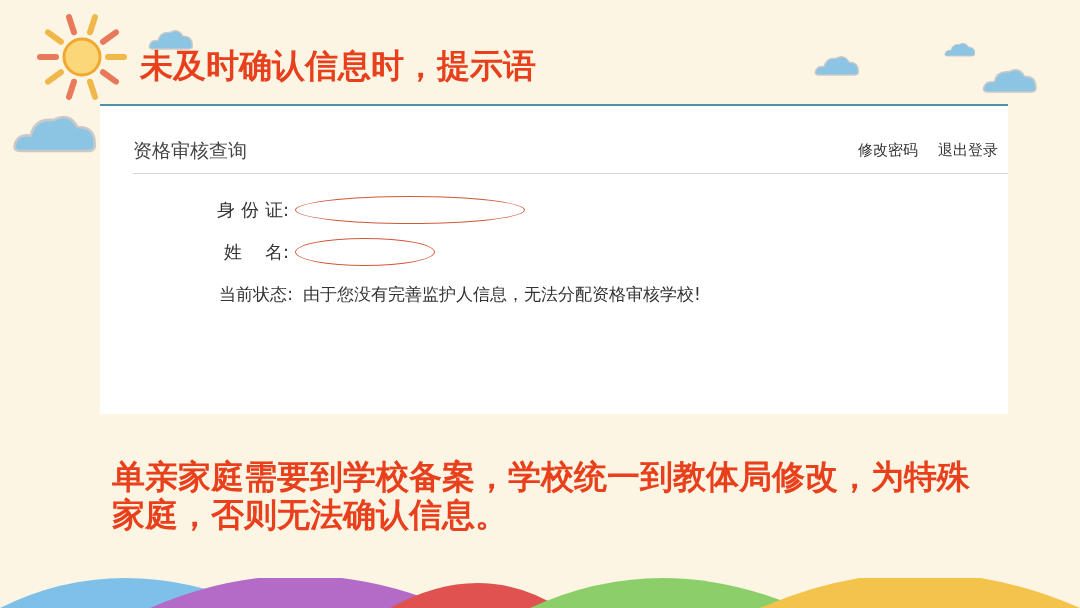  What do you see at coordinates (190, 150) in the screenshot?
I see `panel-heading: 资格审核查询` at bounding box center [190, 150].